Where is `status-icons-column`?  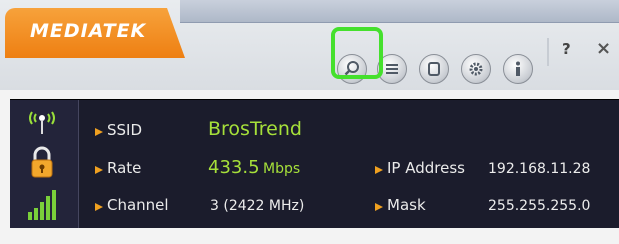 status-icons-column is located at coordinates (44, 164).